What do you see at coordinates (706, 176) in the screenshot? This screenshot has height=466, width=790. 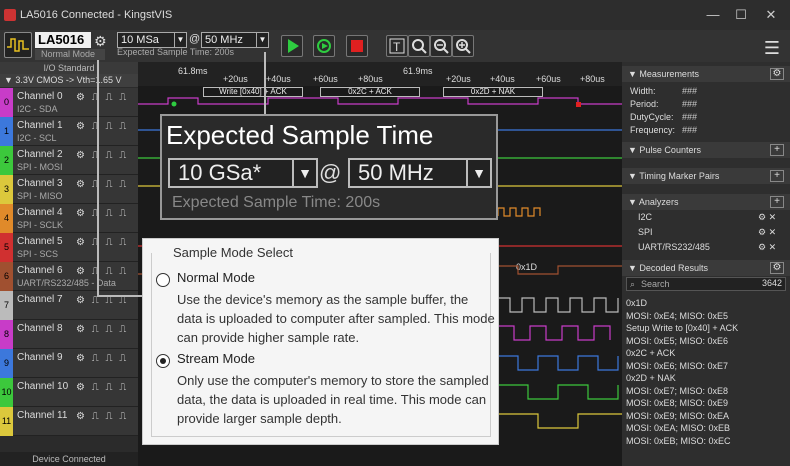 I see `timing-pairs-header: ▼ Timing Marker Pairs +` at bounding box center [706, 176].